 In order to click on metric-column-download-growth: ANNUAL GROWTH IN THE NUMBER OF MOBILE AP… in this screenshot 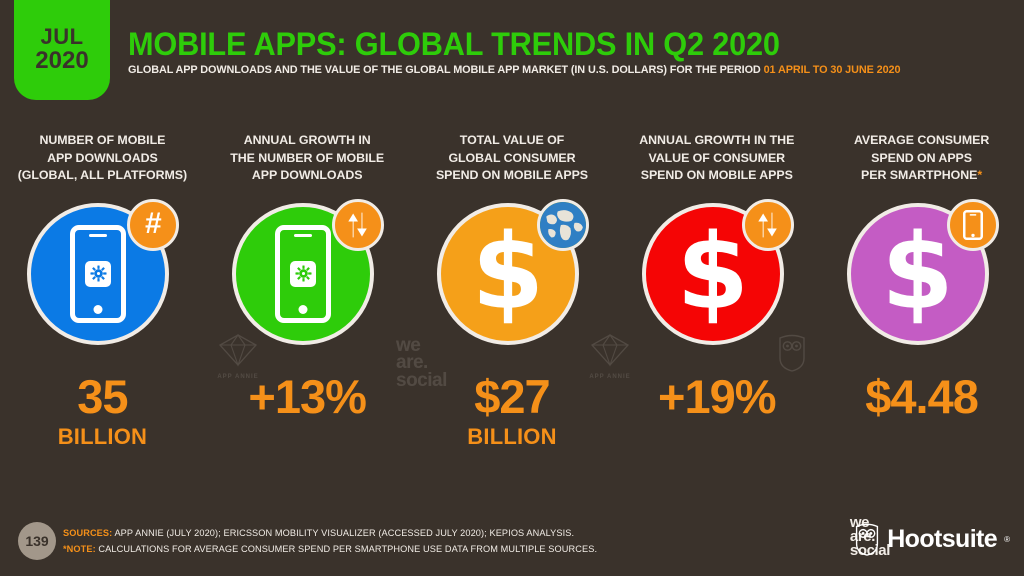, I will do `click(307, 312)`.